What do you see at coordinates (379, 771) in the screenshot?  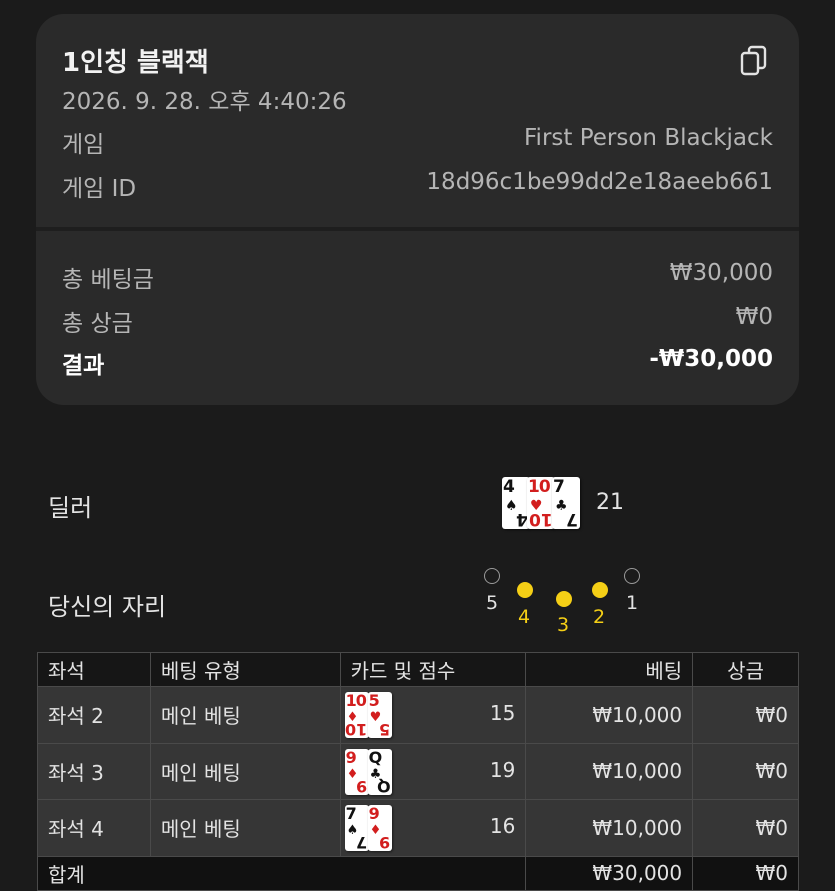 I see `playing-card: Q ♣ Q` at bounding box center [379, 771].